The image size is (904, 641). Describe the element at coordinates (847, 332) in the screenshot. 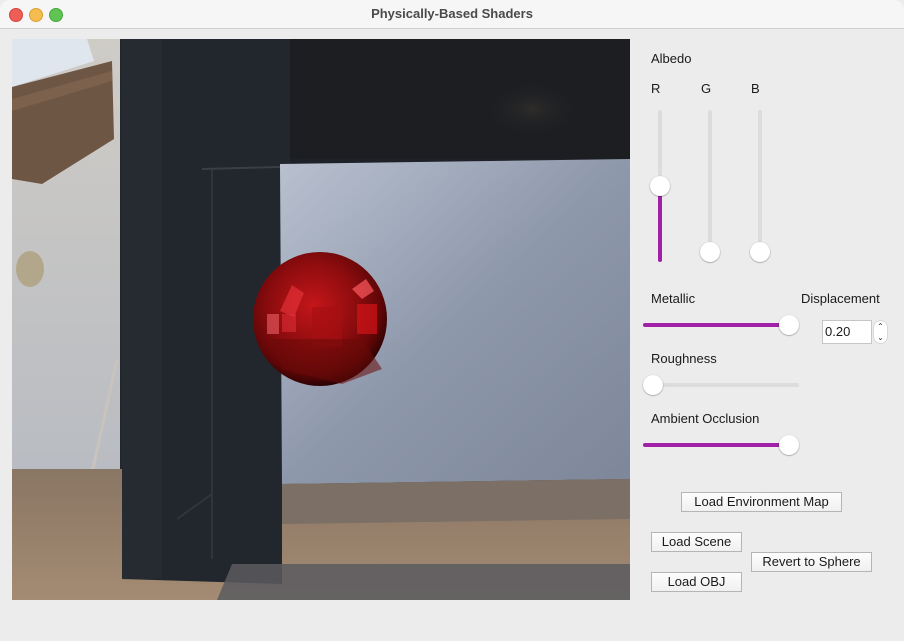

I see `displacement-input: 0.20` at that location.